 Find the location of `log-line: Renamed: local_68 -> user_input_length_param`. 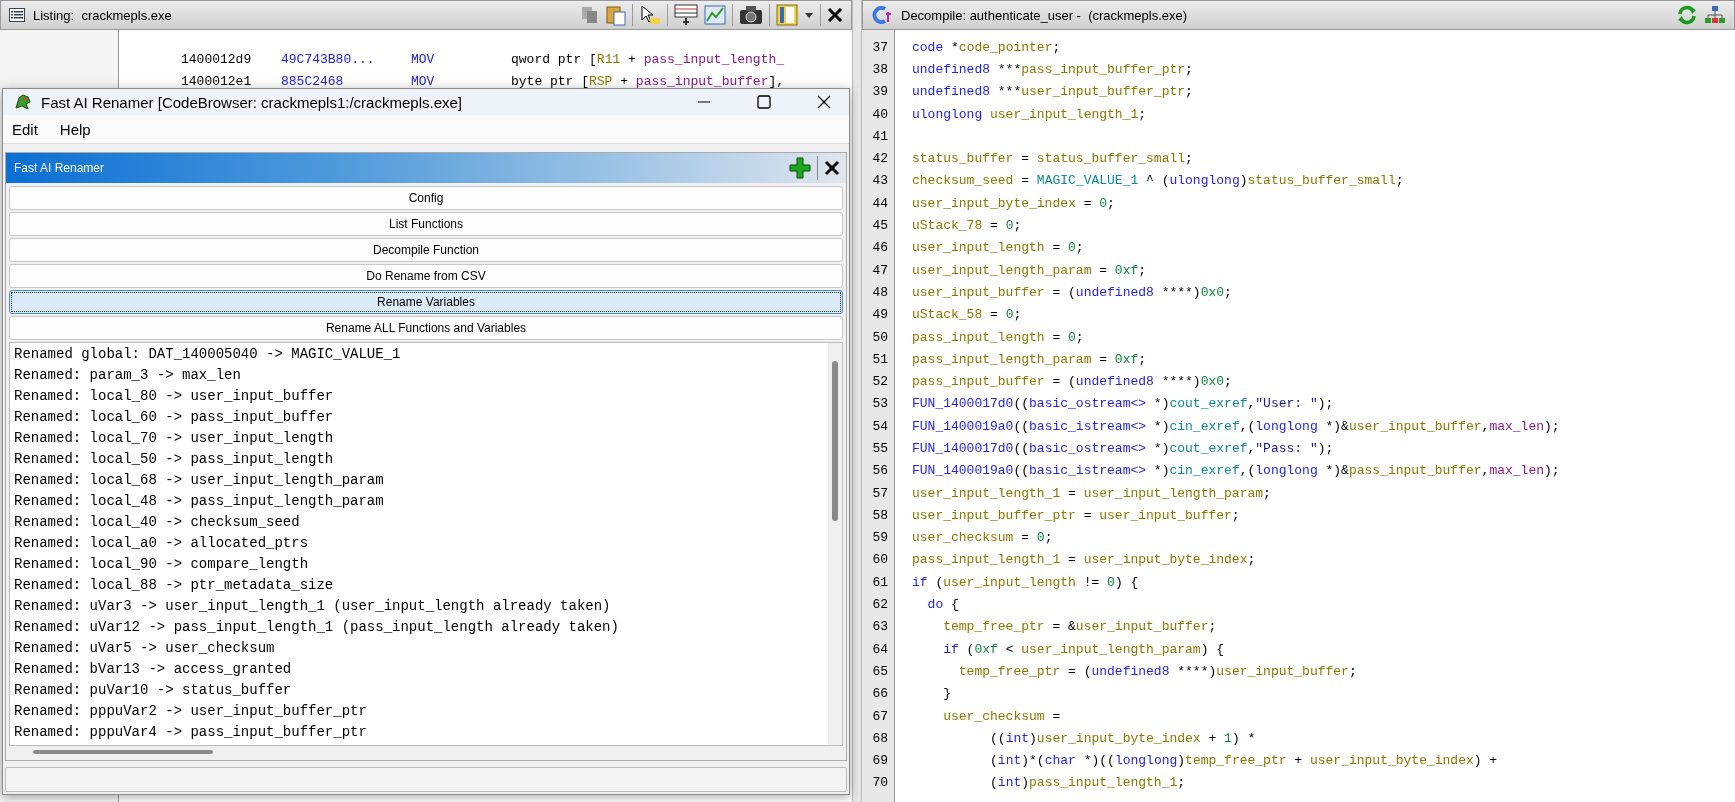

log-line: Renamed: local_68 -> user_input_length_param is located at coordinates (199, 481).